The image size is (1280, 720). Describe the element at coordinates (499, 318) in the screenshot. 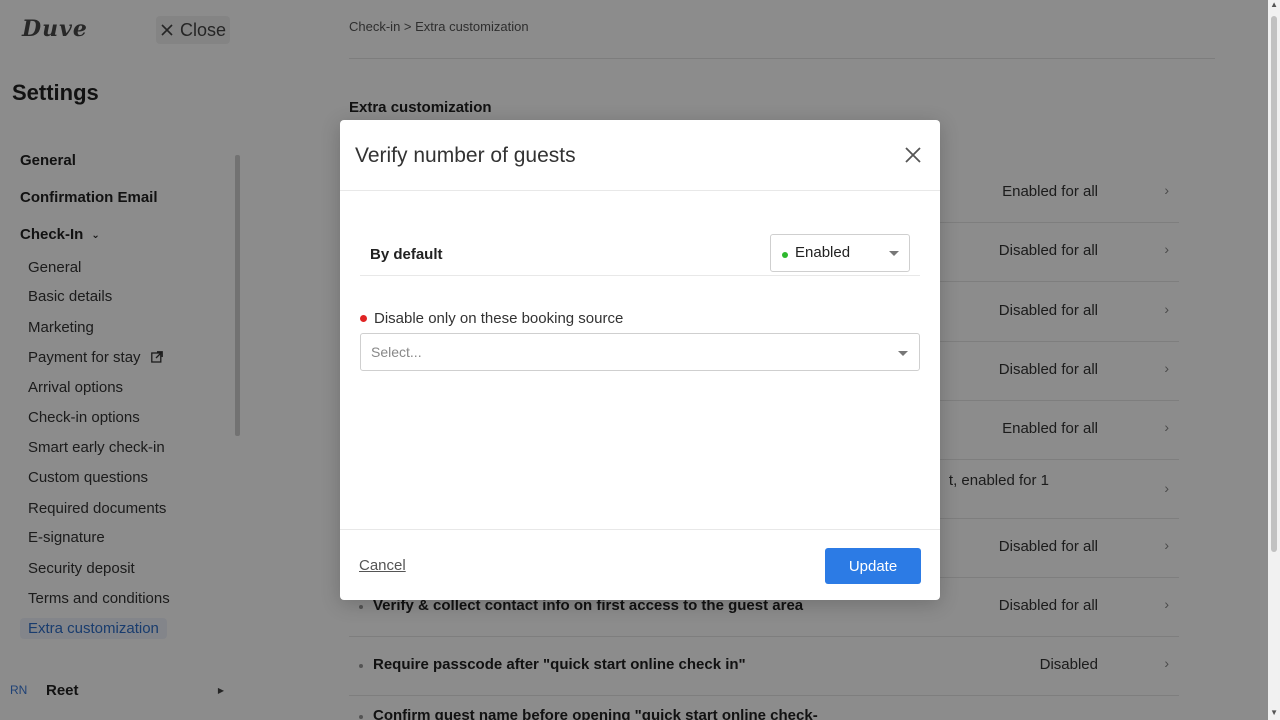

I see `booking-source-label: Disable only on these booking source` at that location.